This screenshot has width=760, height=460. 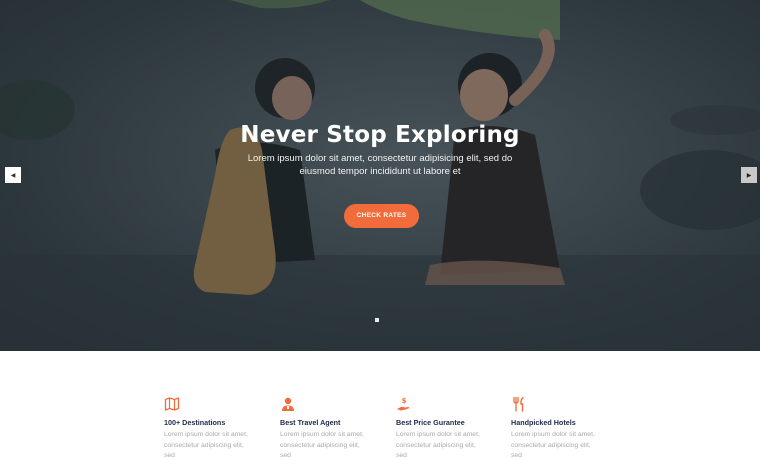 I want to click on price-hand-icon: $, so click(x=403, y=404).